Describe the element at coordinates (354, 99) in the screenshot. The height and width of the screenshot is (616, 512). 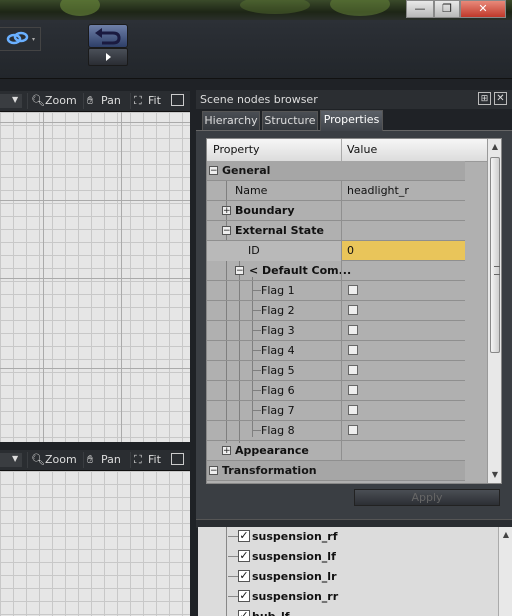
I see `panel-title: Scene nodes browser` at that location.